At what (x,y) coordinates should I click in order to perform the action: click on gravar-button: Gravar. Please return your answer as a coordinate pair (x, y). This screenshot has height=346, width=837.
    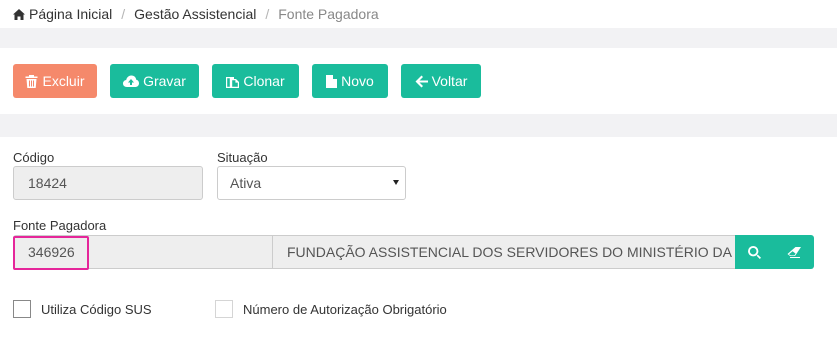
    Looking at the image, I should click on (154, 81).